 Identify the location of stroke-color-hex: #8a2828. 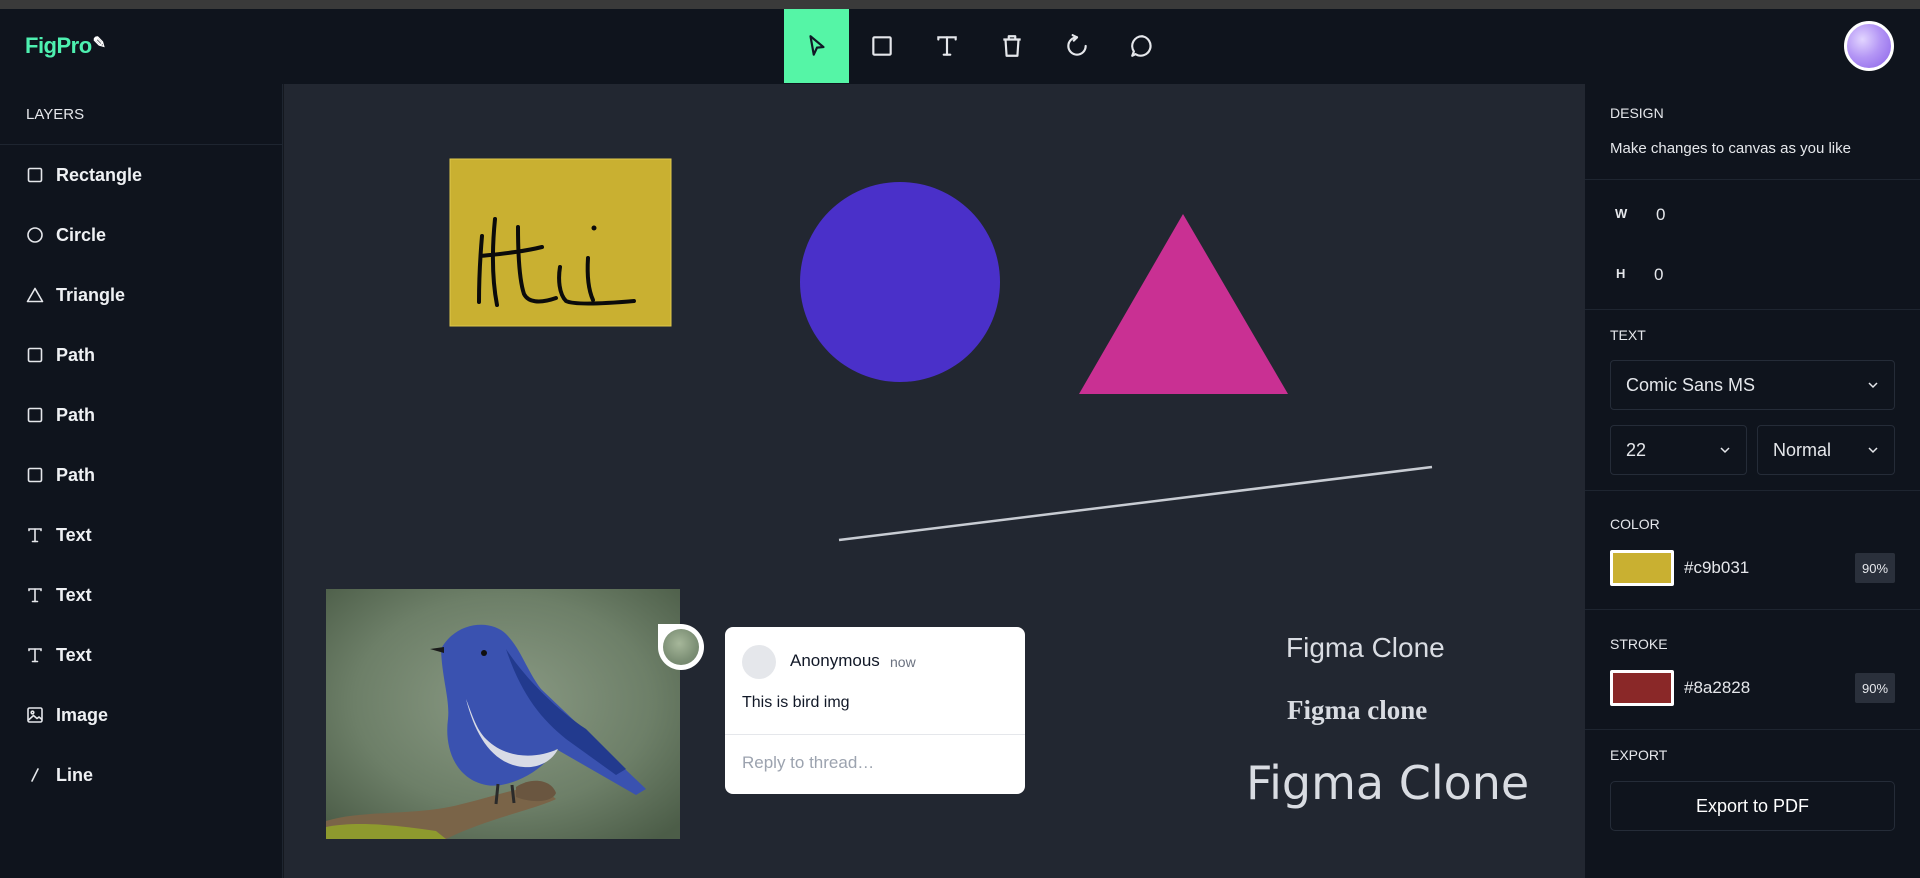
(1769, 688).